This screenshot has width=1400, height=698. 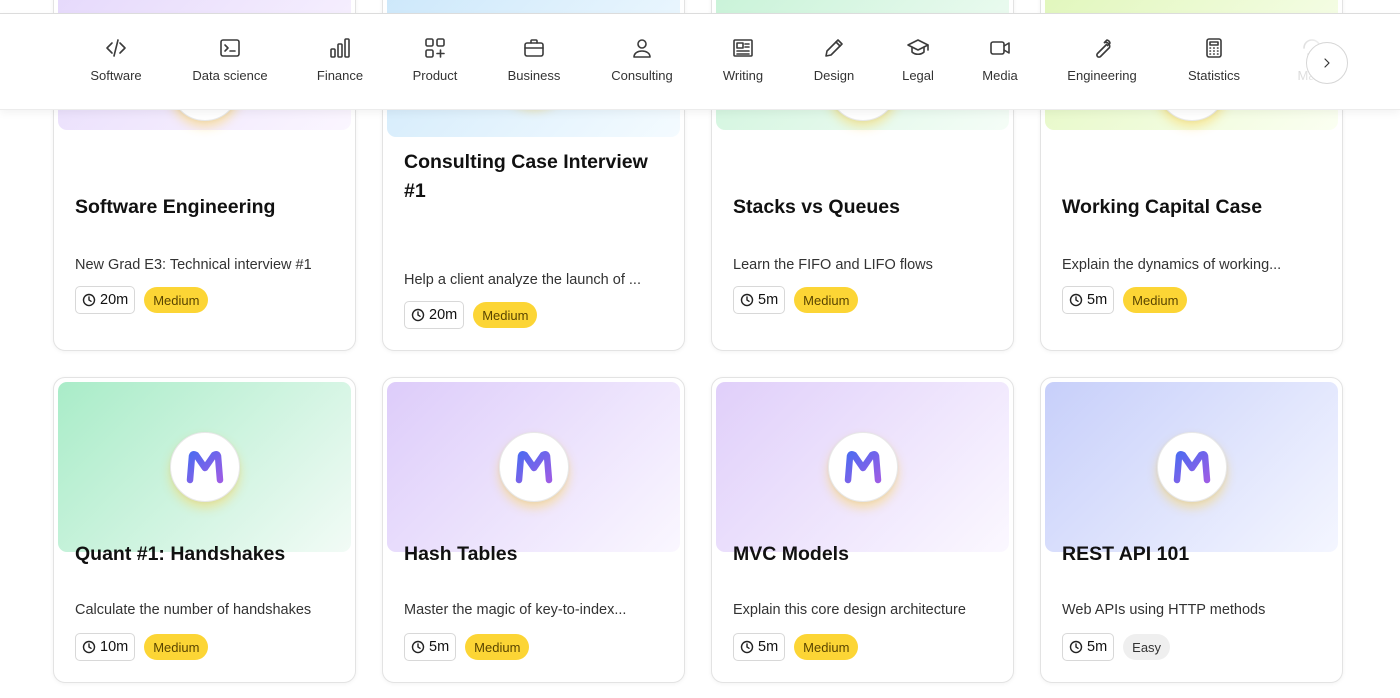 What do you see at coordinates (816, 207) in the screenshot?
I see `card-title: Stacks vs Queues` at bounding box center [816, 207].